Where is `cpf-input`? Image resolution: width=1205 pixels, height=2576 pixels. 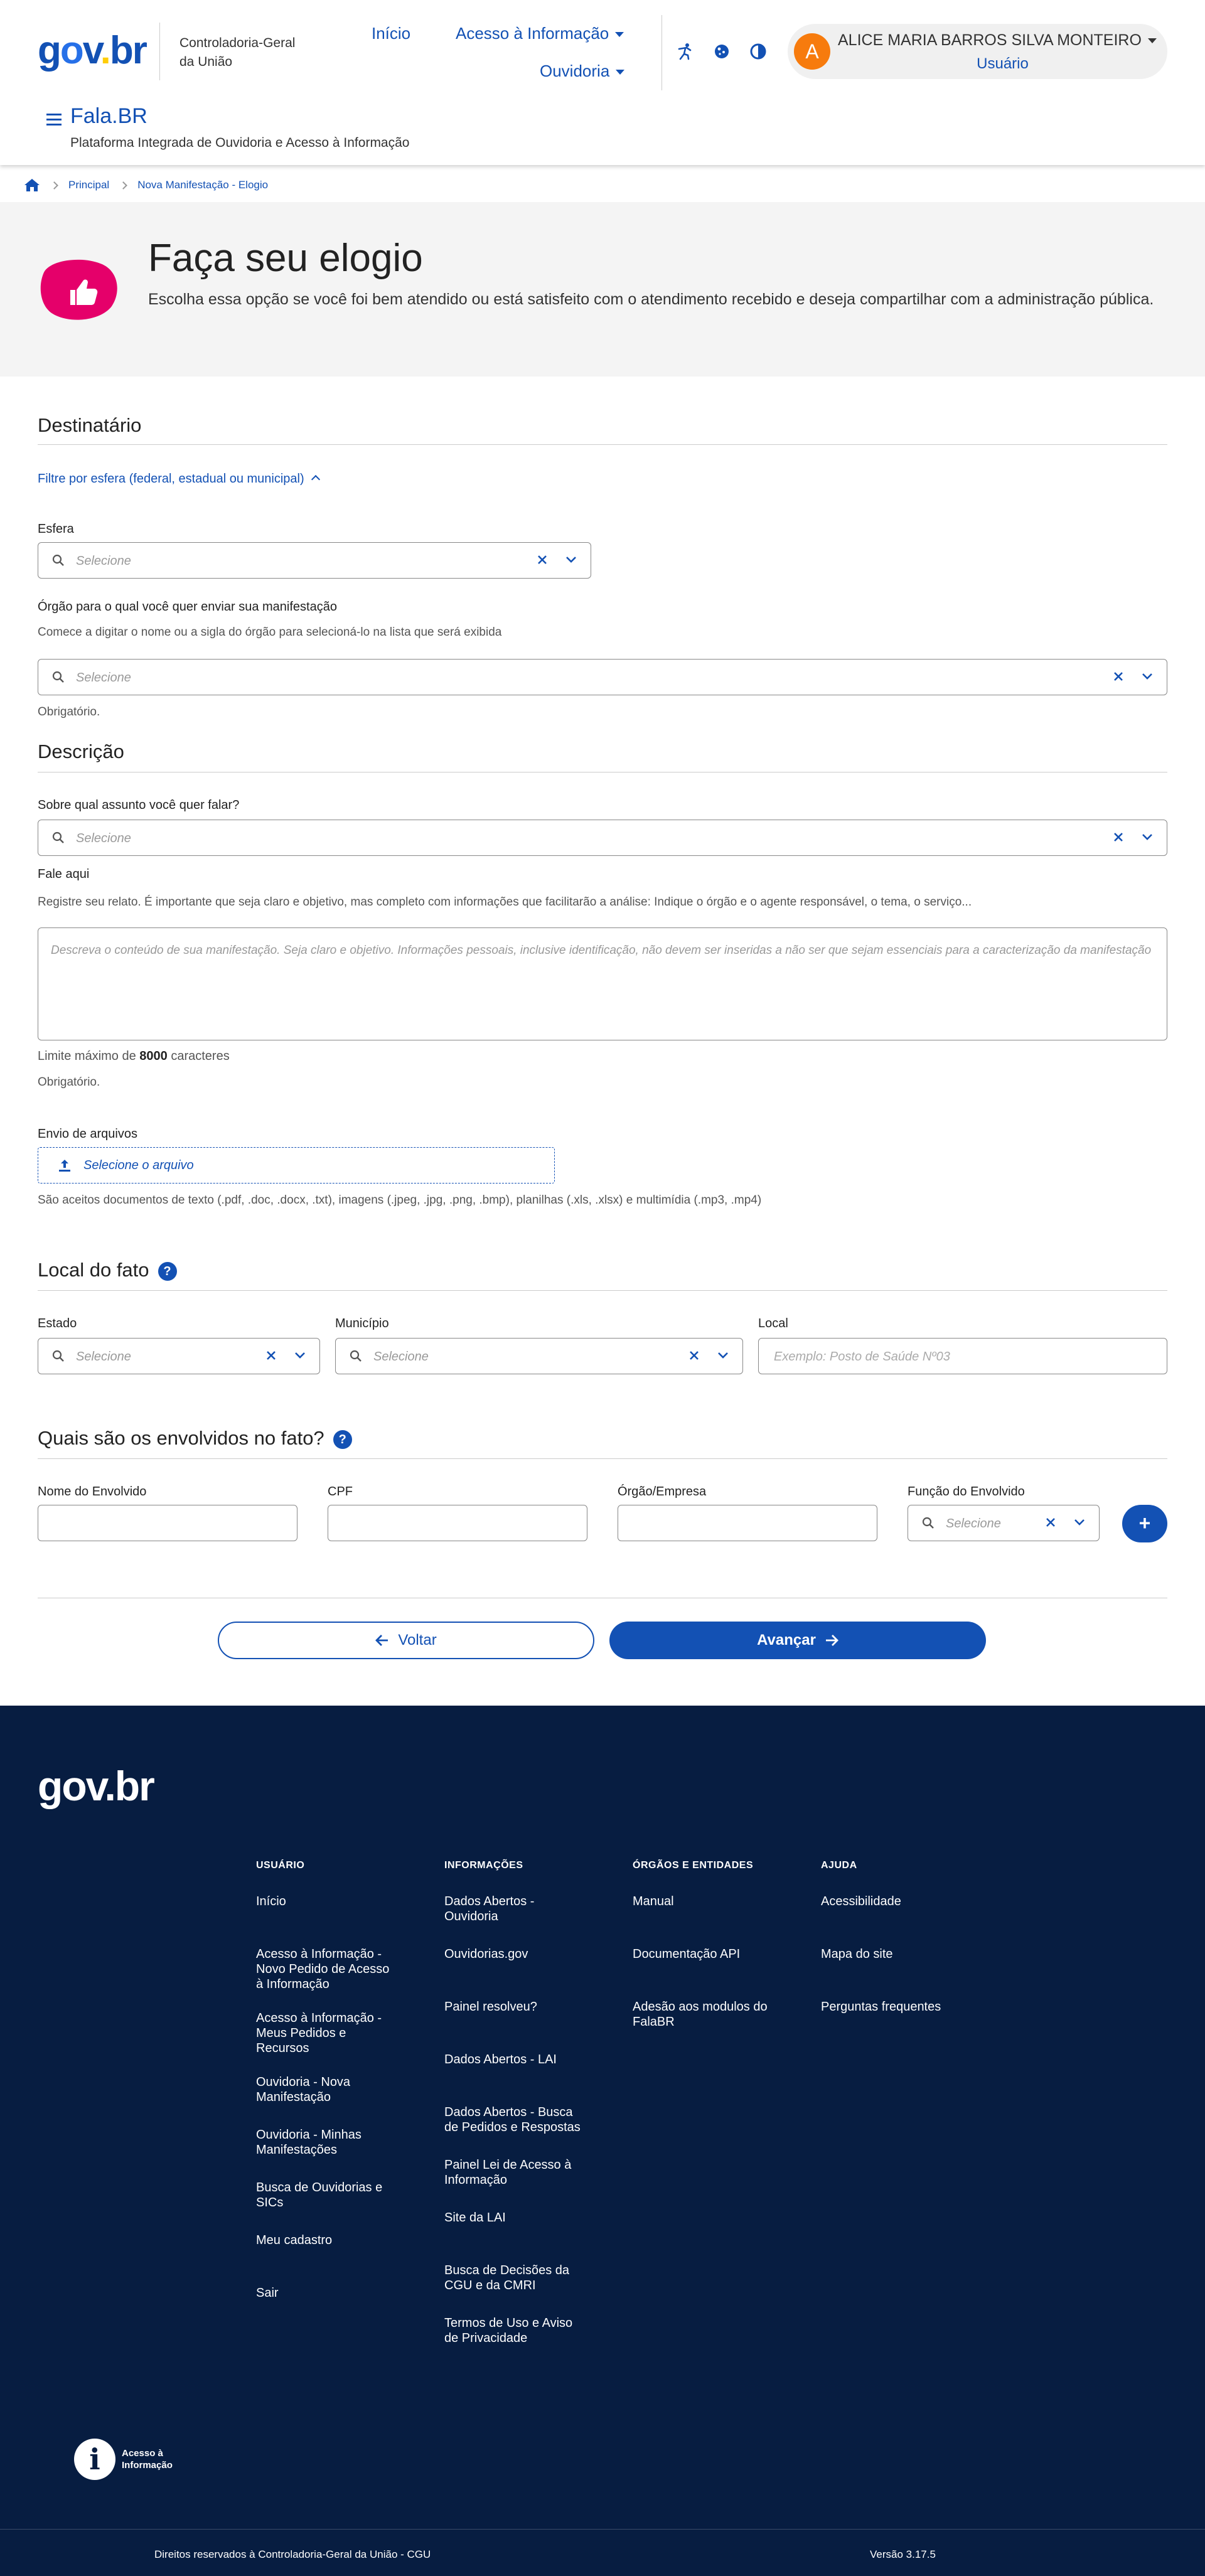
cpf-input is located at coordinates (457, 1523).